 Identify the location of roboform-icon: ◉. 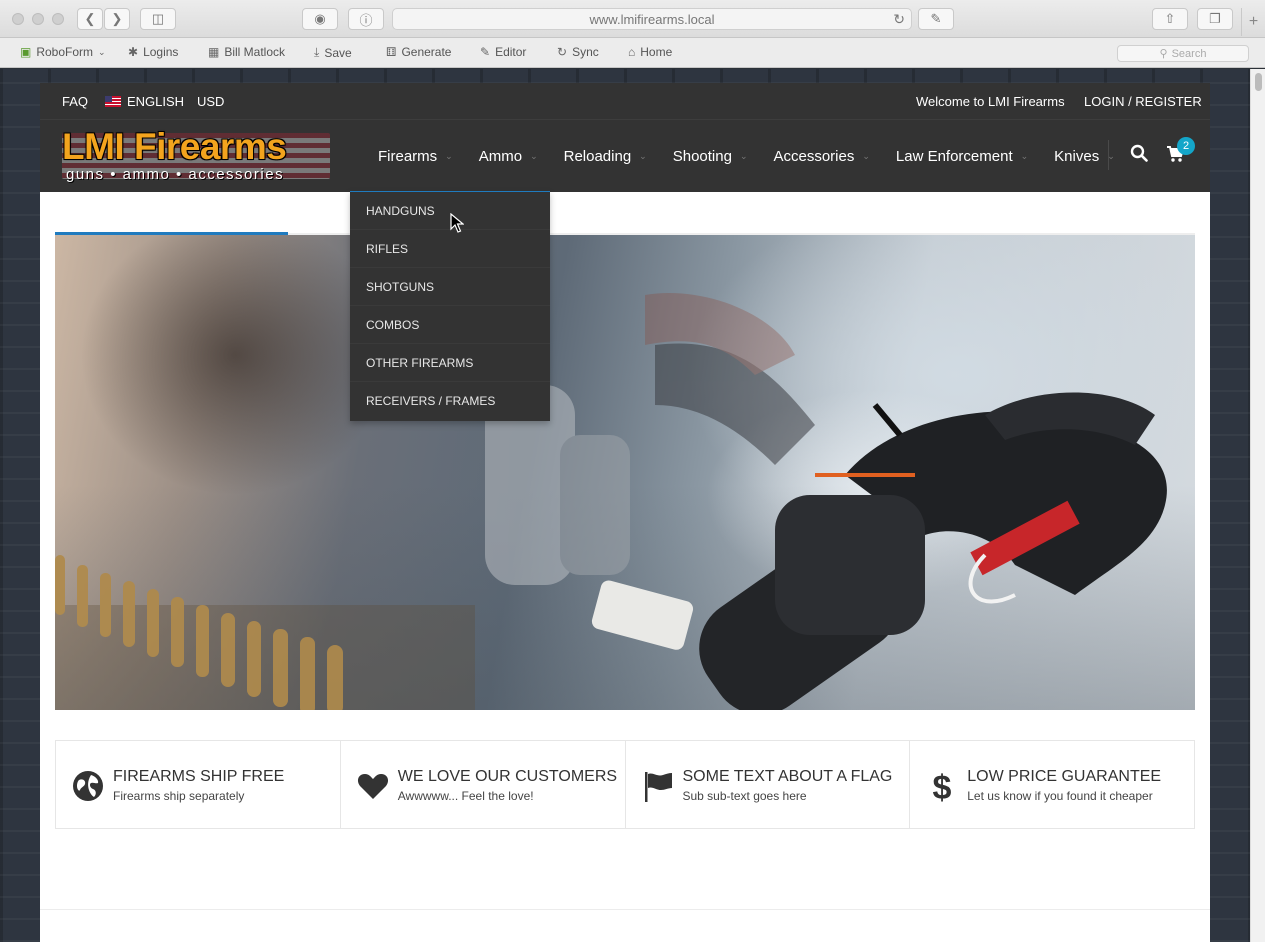
(320, 18).